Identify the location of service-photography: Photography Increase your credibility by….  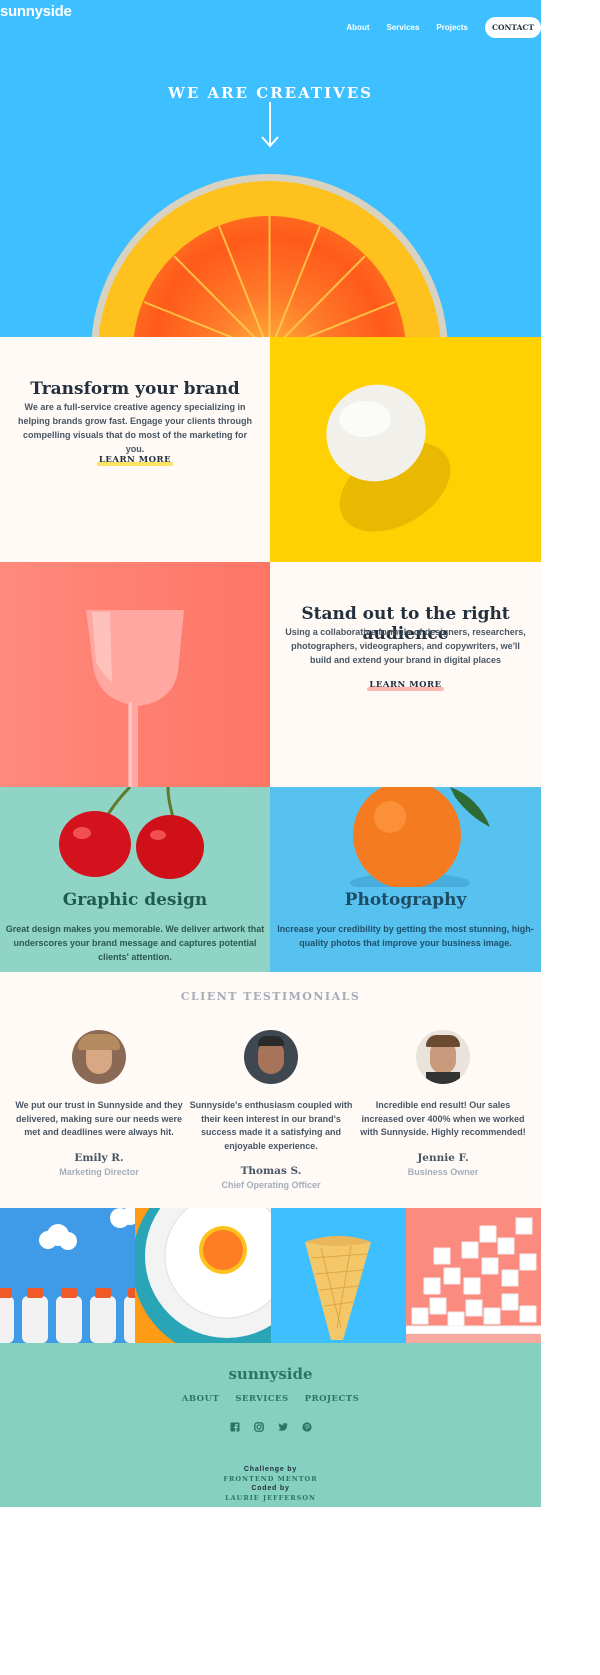
(405, 879).